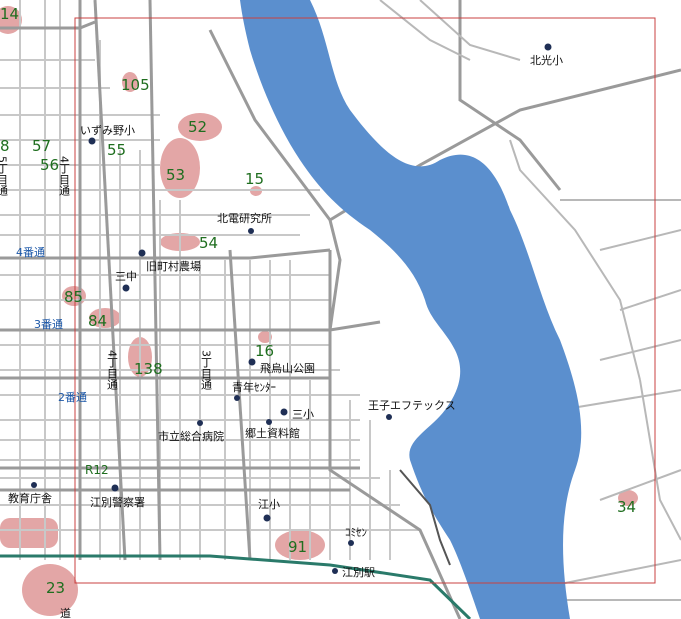 The height and width of the screenshot is (619, 681). Describe the element at coordinates (173, 266) in the screenshot. I see `place-label: 旧町村農場` at that location.